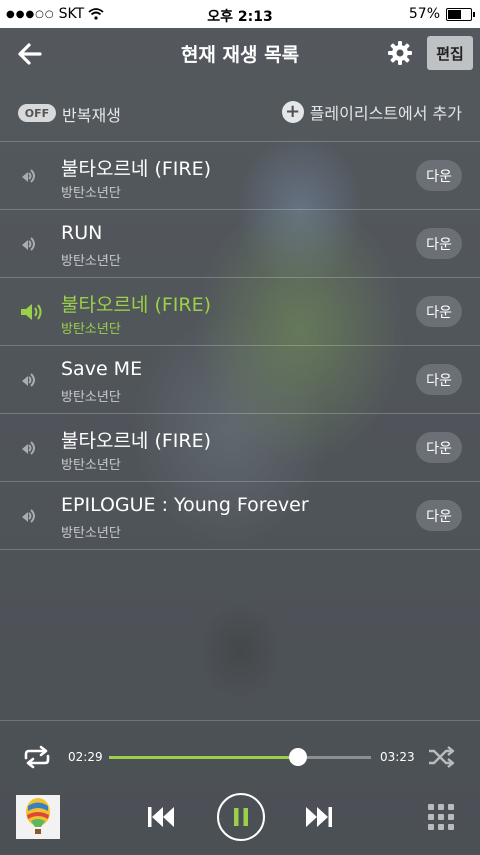 This screenshot has width=480, height=855. What do you see at coordinates (319, 817) in the screenshot?
I see `next-track-icon` at bounding box center [319, 817].